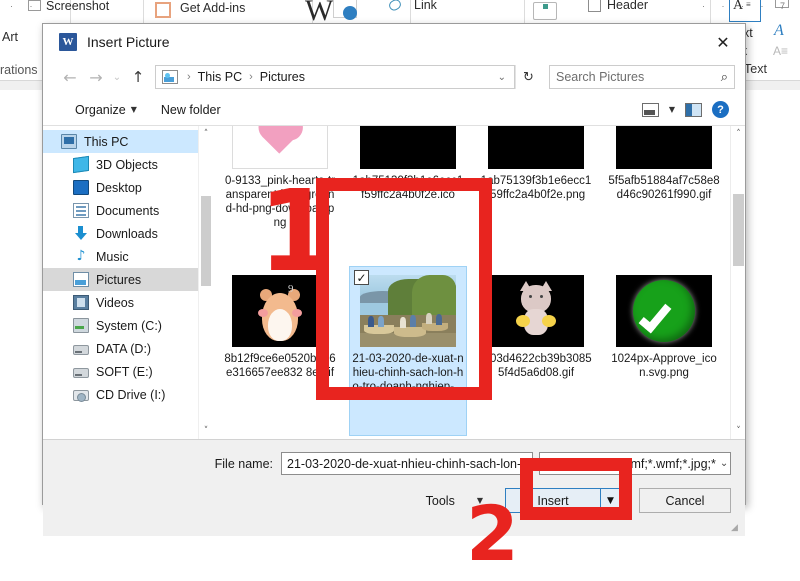 The width and height of the screenshot is (800, 581). Describe the element at coordinates (724, 77) in the screenshot. I see `search-icon: ⌕` at that location.